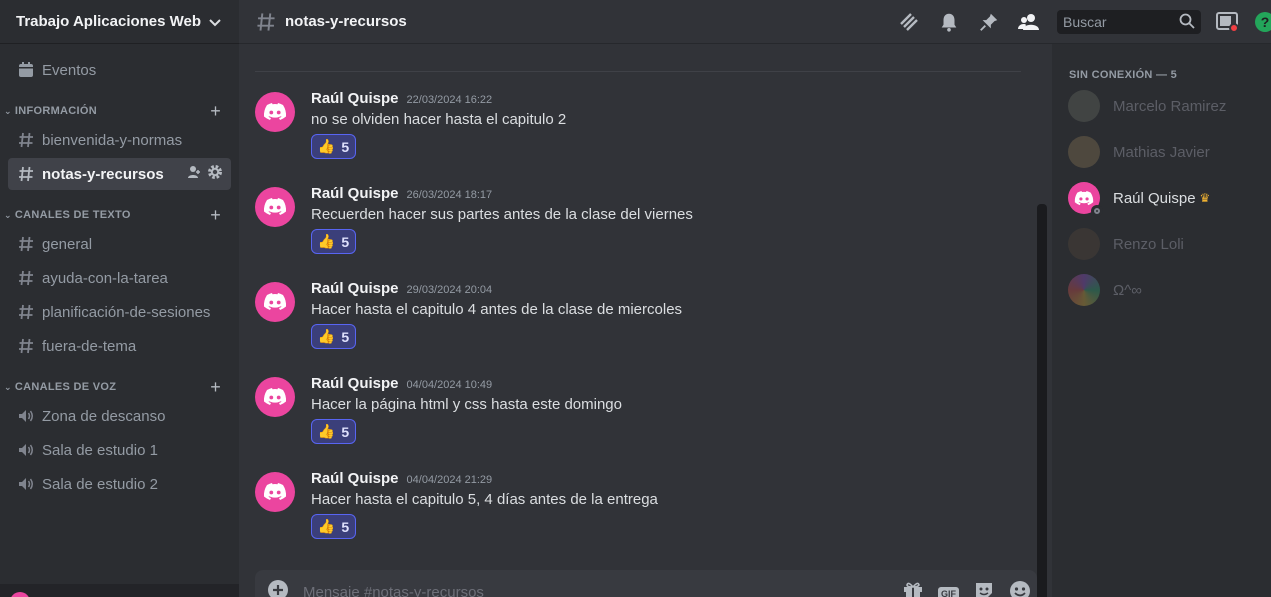 Image resolution: width=1271 pixels, height=597 pixels. What do you see at coordinates (69, 70) in the screenshot?
I see `sidebar-item-label: Eventos` at bounding box center [69, 70].